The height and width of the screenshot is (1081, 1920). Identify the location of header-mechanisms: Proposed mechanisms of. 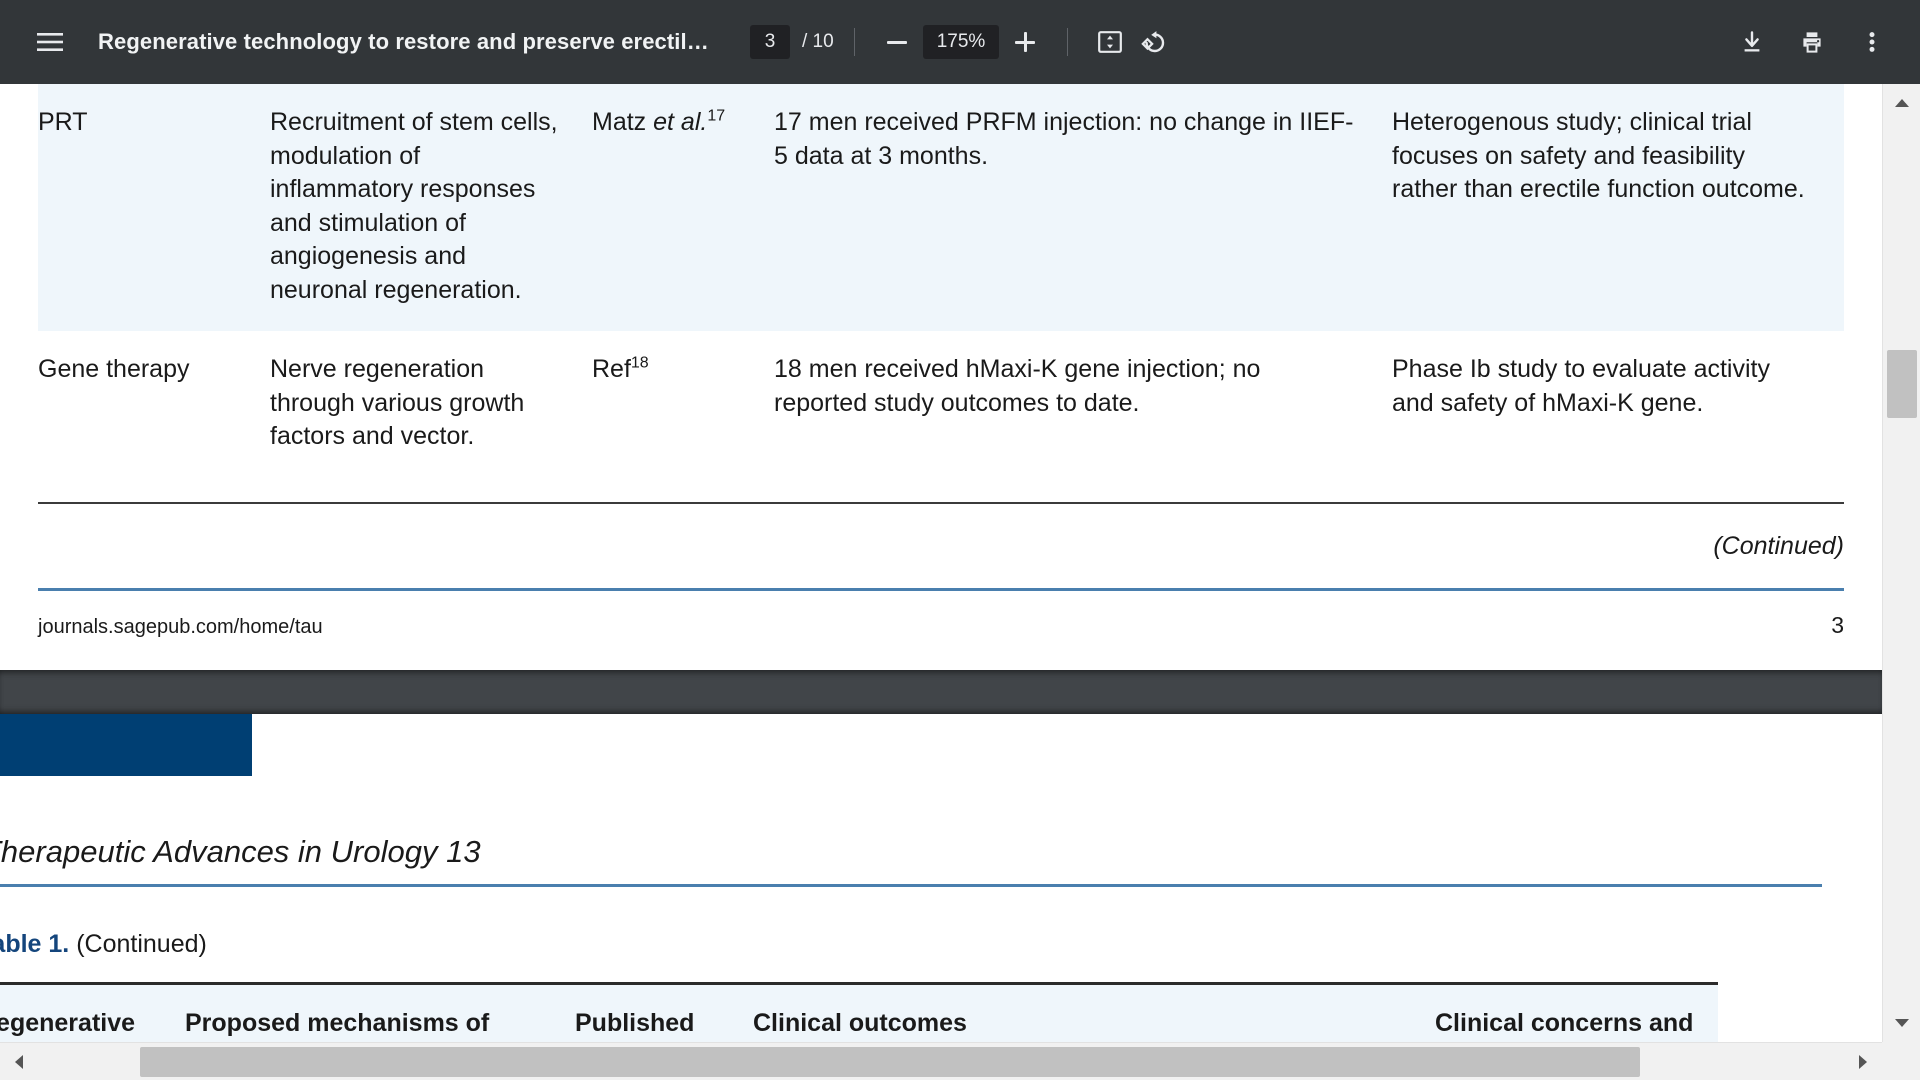
(380, 1023).